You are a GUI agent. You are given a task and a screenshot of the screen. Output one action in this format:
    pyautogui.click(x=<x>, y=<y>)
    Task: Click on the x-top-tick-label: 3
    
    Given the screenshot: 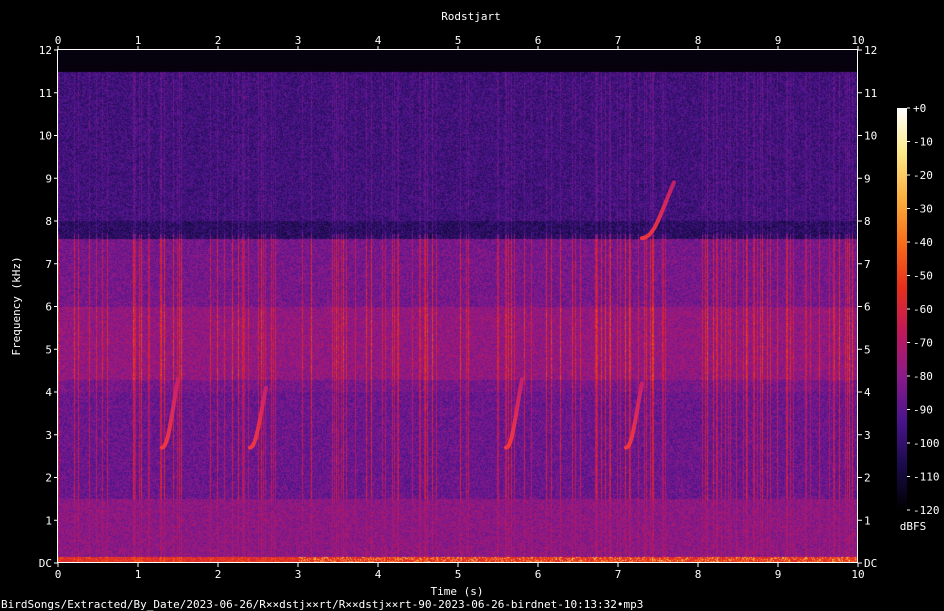 What is the action you would take?
    pyautogui.click(x=298, y=40)
    